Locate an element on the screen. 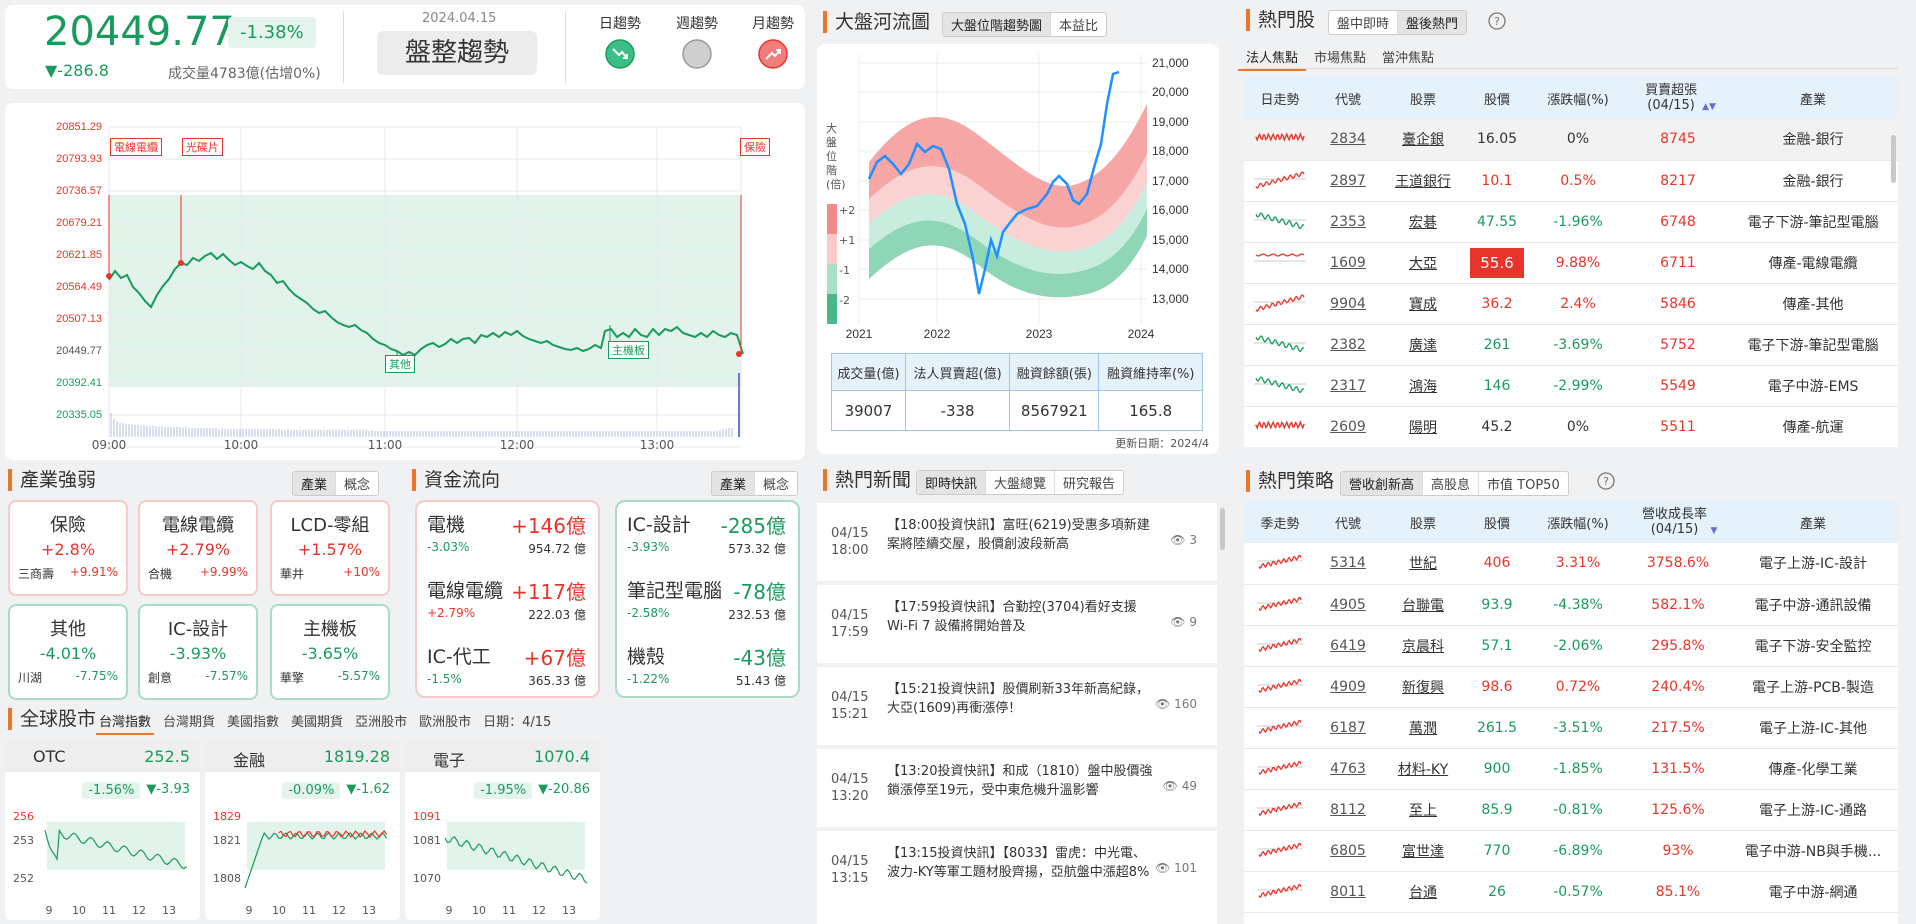 This screenshot has height=924, width=1916. global-tabs: 台灣指數 台灣期貨 美國指數 美國期貨 亞洲股市 歐洲股市 日期：4/15 is located at coordinates (325, 723).